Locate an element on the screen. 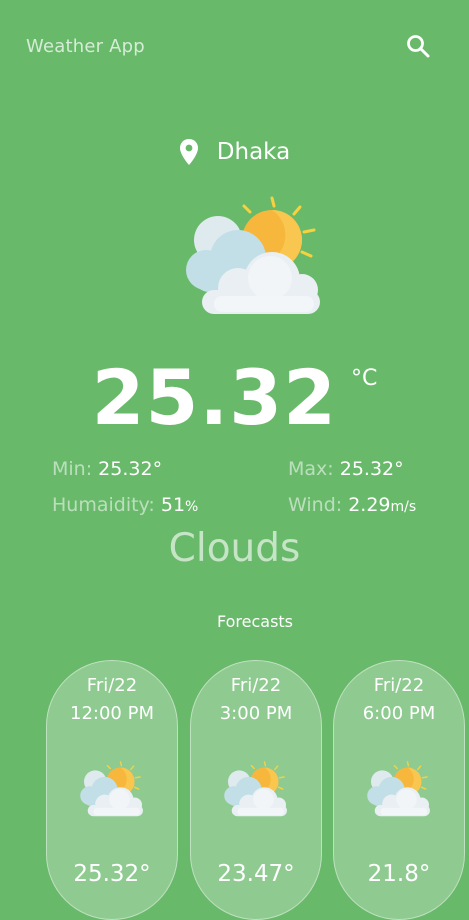 This screenshot has height=920, width=469. humidity: Humaidity: 51% is located at coordinates (125, 505).